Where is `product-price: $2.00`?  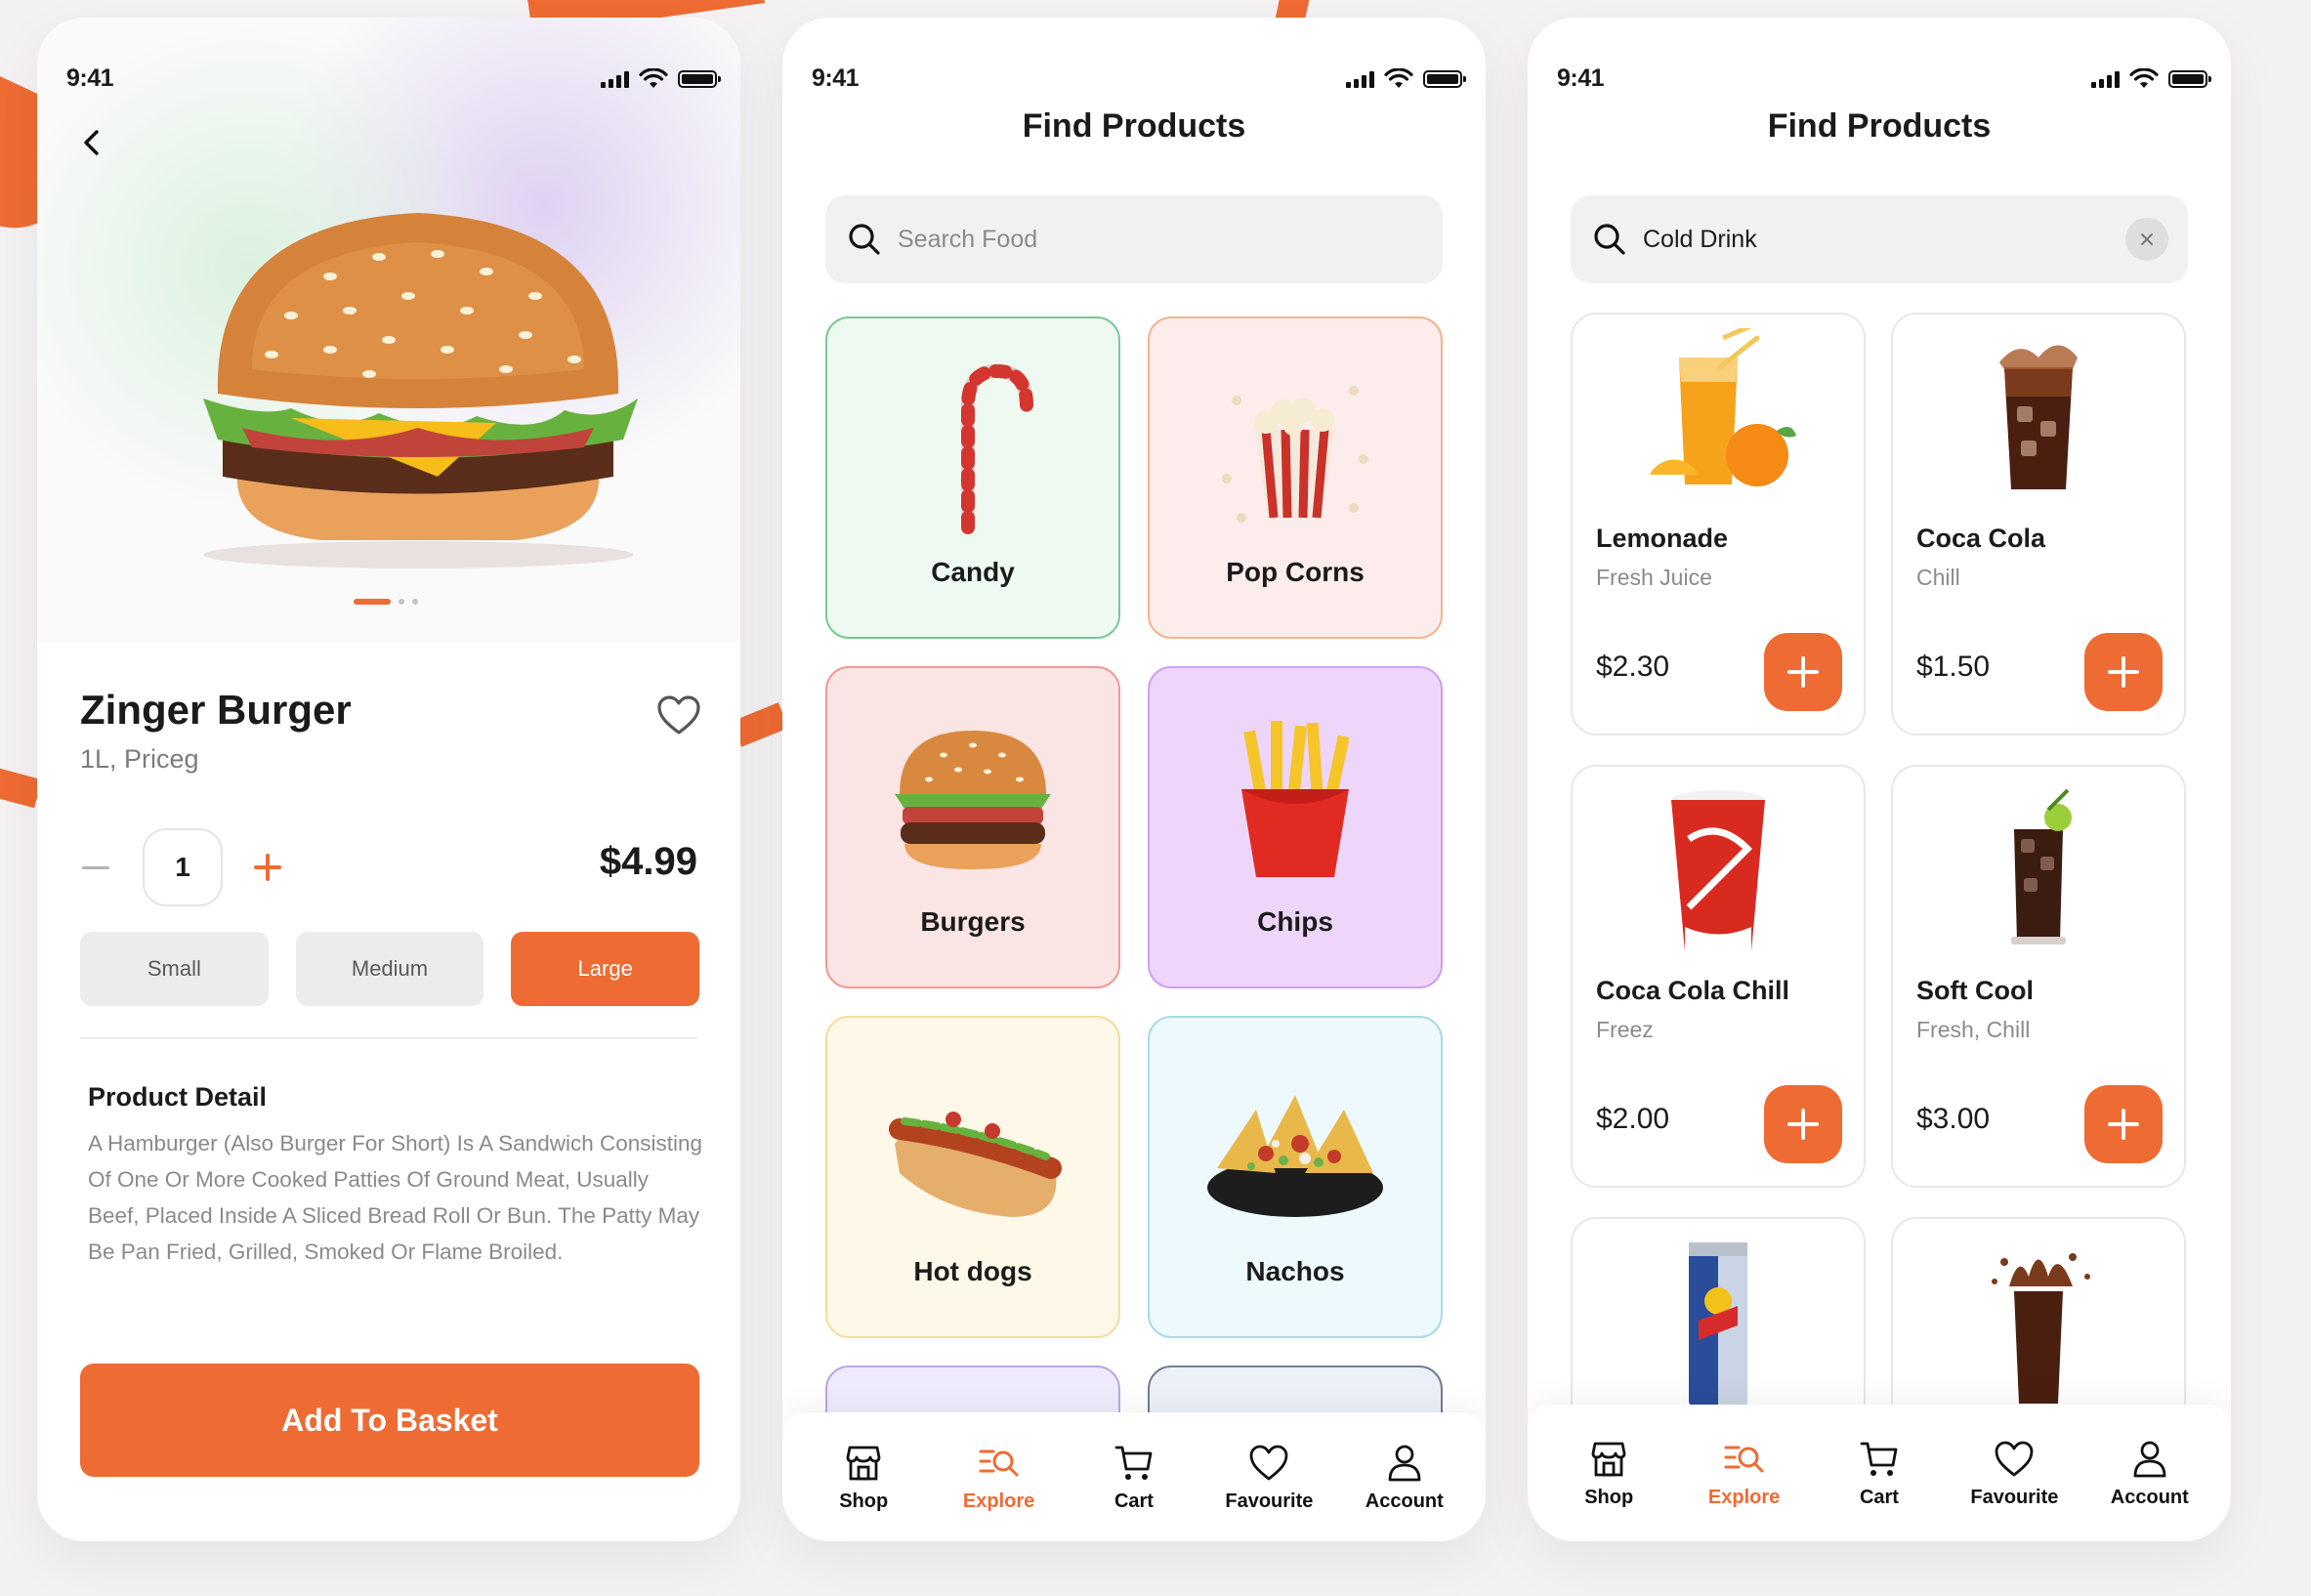 product-price: $2.00 is located at coordinates (1633, 1119).